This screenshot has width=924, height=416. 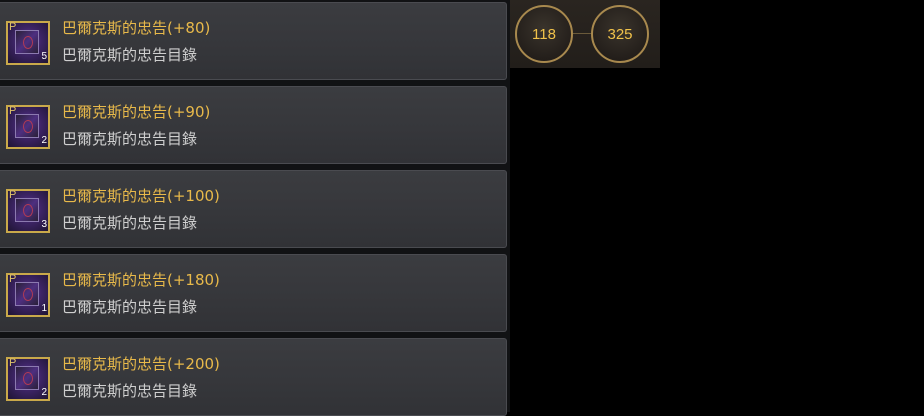 I want to click on scroll-book-icon: P 5, so click(x=28, y=43).